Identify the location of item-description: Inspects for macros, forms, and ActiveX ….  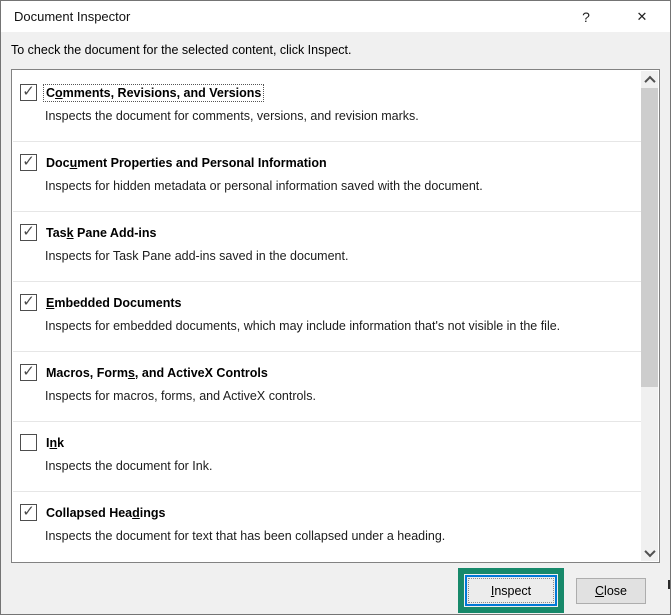
(180, 396).